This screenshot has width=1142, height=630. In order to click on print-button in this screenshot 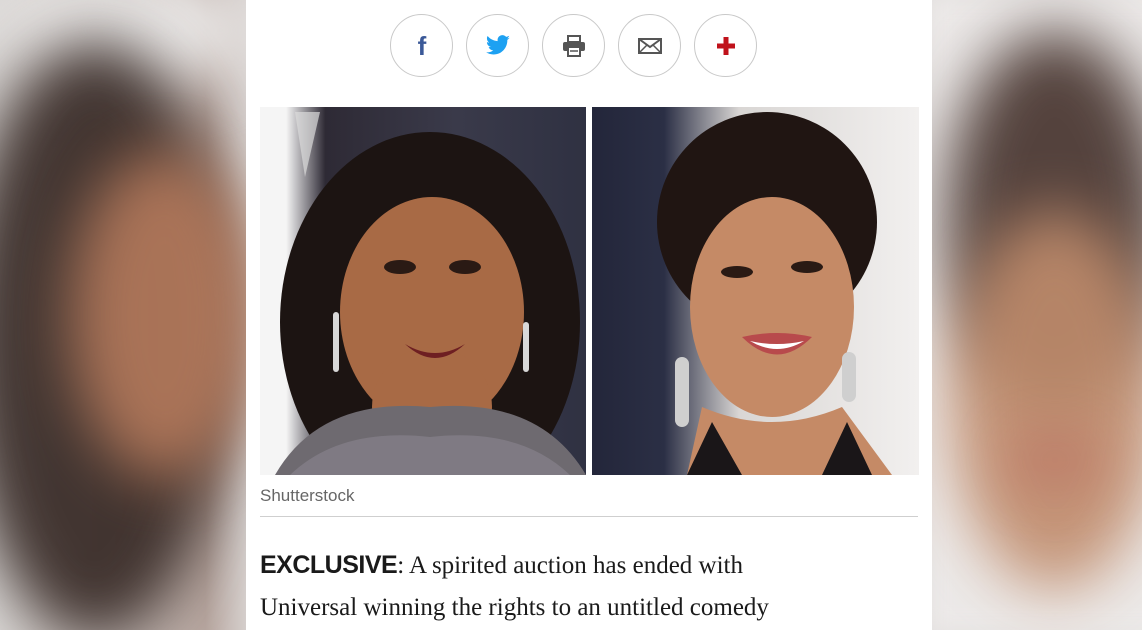, I will do `click(573, 45)`.